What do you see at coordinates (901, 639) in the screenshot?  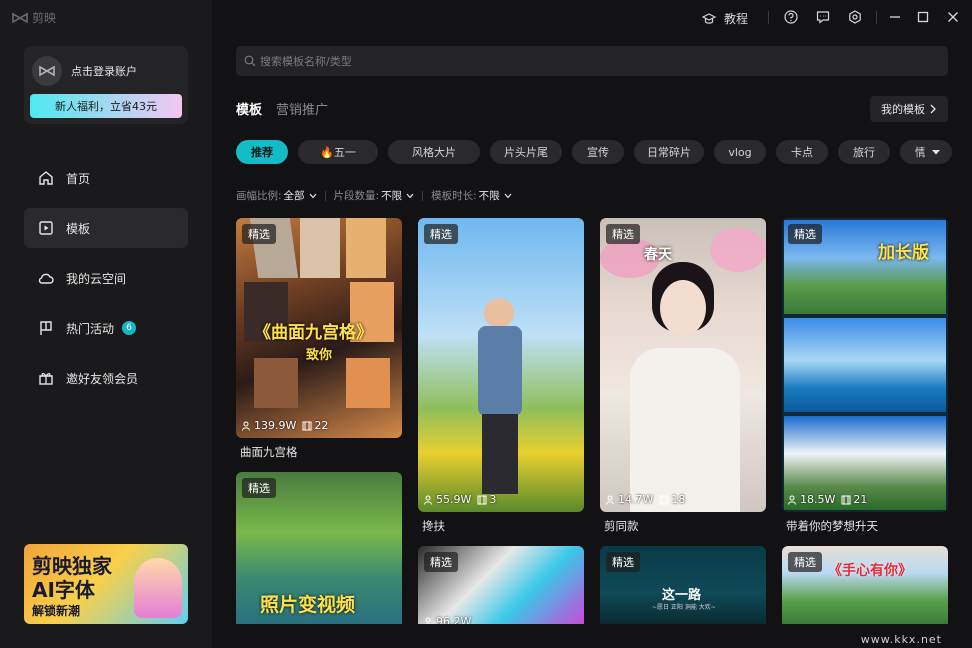 I see `watermark: www.kkx.net` at bounding box center [901, 639].